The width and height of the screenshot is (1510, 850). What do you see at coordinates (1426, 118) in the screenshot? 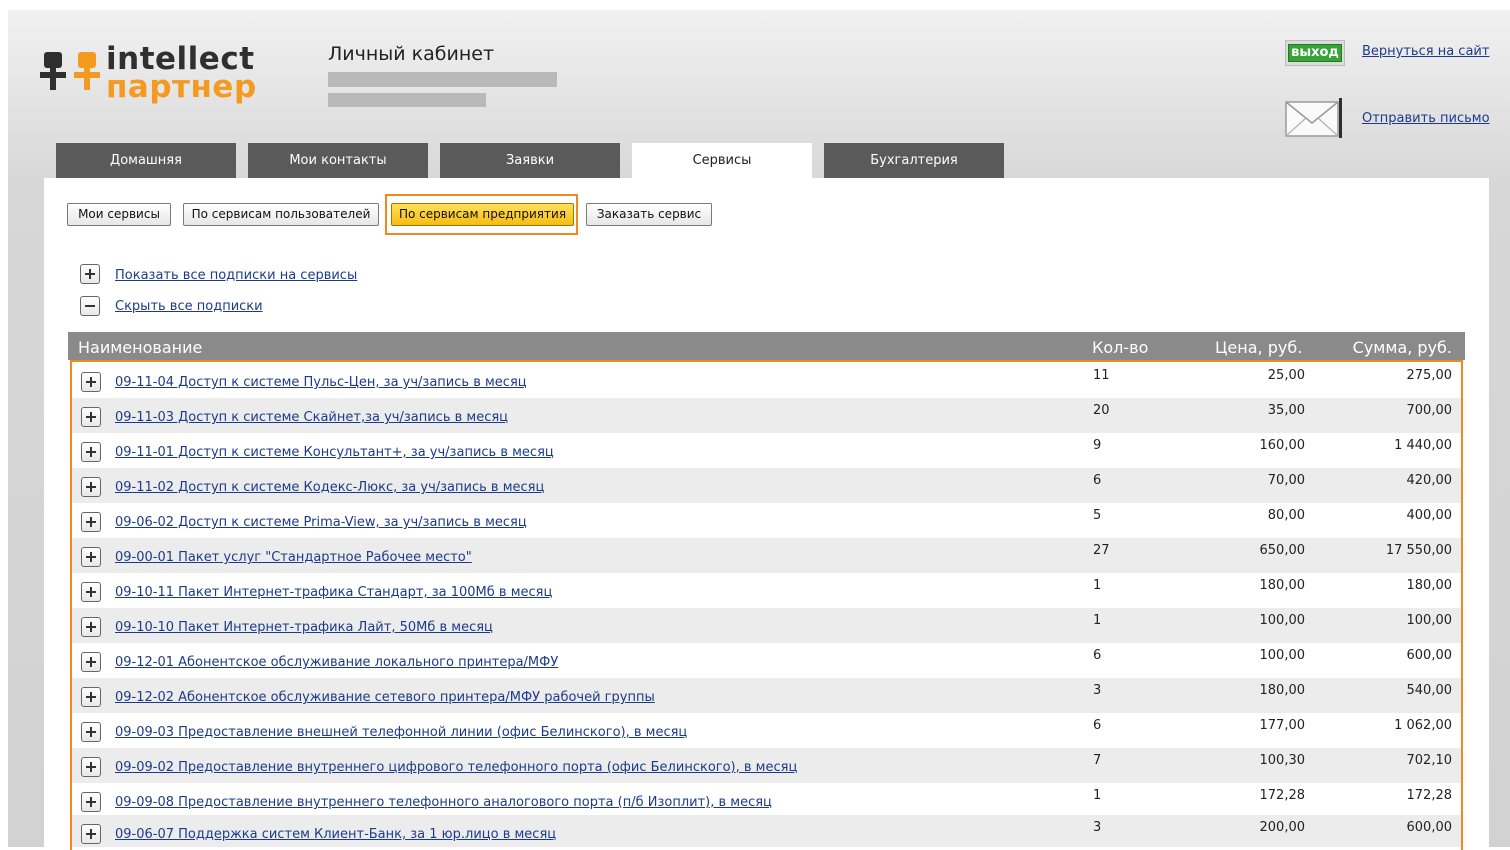
I see `send-letter-link: Отправить письмо` at bounding box center [1426, 118].